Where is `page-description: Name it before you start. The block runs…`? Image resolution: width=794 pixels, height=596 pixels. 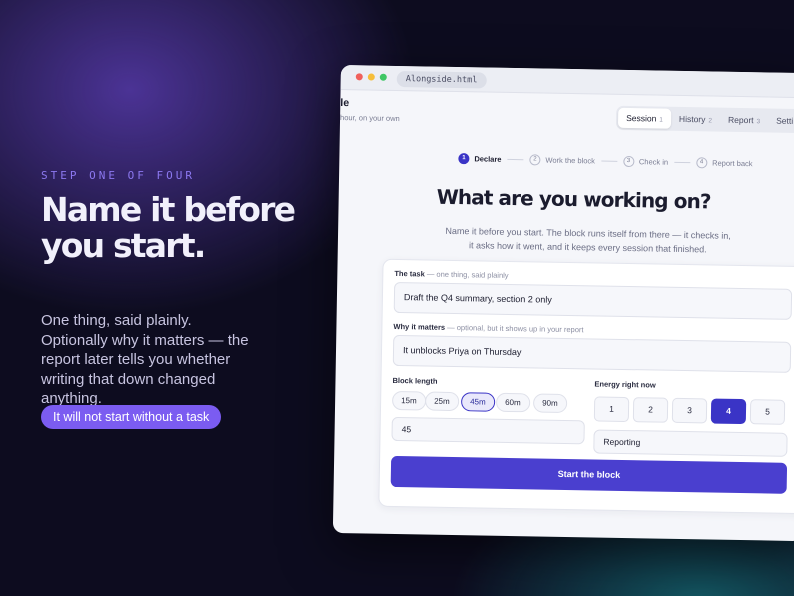
page-description: Name it before you start. The block runs… is located at coordinates (588, 240).